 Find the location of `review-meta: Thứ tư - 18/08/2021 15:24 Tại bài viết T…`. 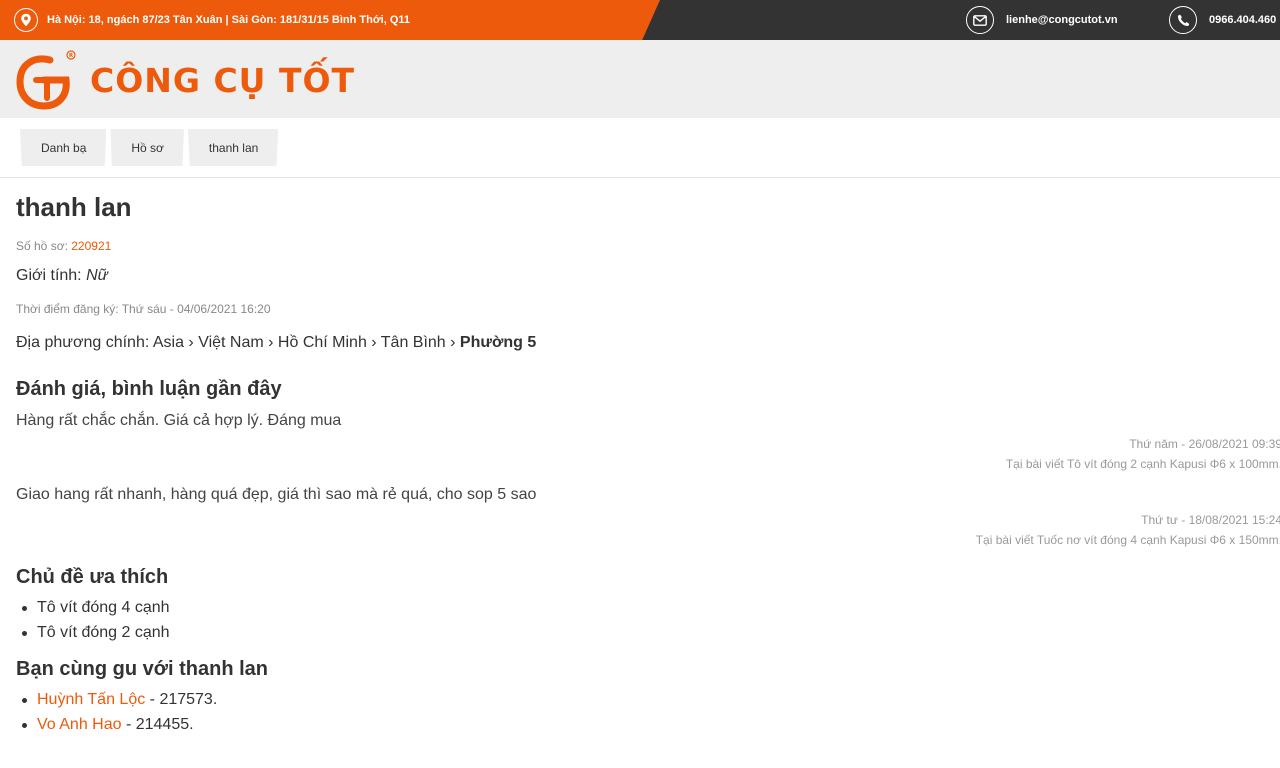

review-meta: Thứ tư - 18/08/2021 15:24 Tại bài viết T… is located at coordinates (648, 530).